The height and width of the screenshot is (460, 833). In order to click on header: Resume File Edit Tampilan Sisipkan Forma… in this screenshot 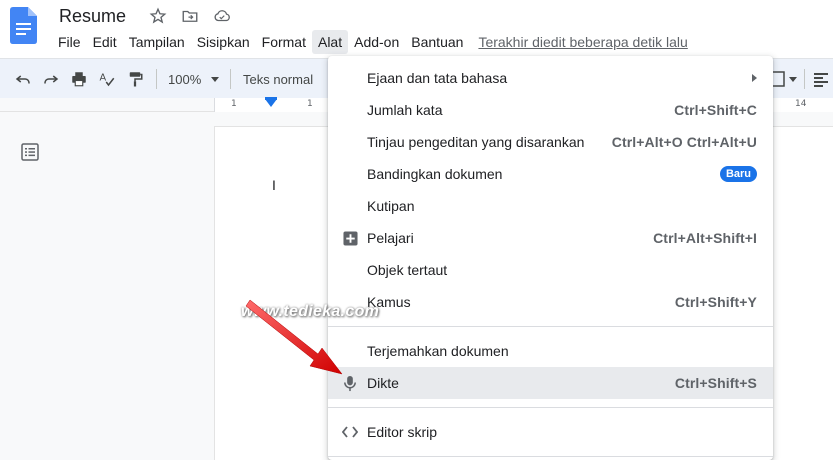, I will do `click(416, 29)`.